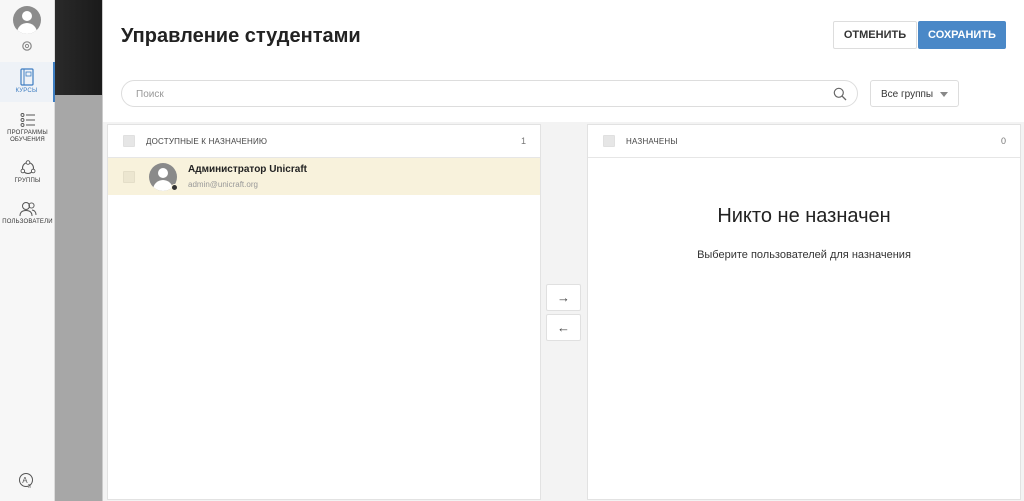  What do you see at coordinates (27, 167) in the screenshot?
I see `groups-icon` at bounding box center [27, 167].